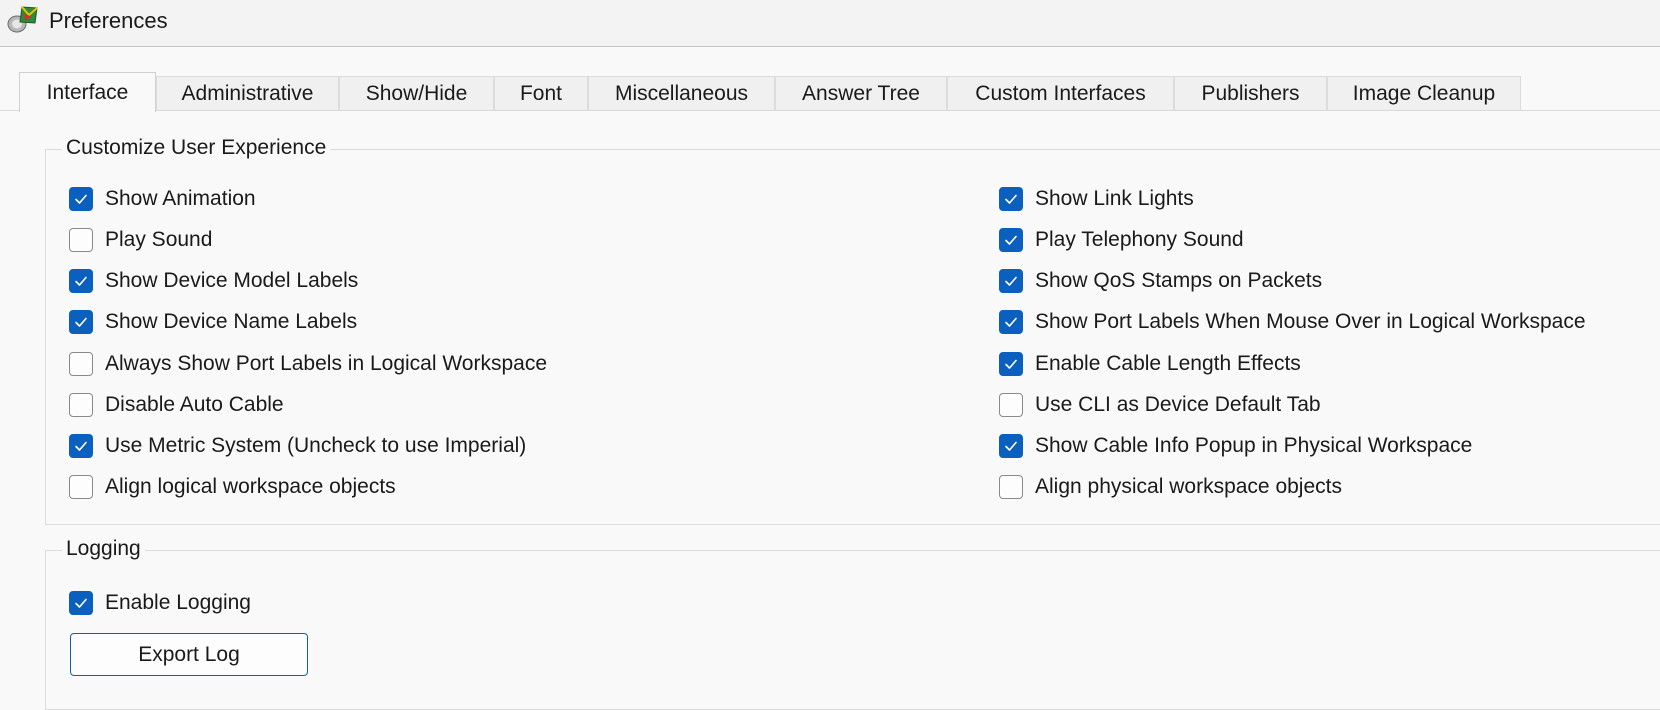 This screenshot has height=710, width=1660. What do you see at coordinates (1424, 93) in the screenshot?
I see `tab-image-cleanup: Image Cleanup` at bounding box center [1424, 93].